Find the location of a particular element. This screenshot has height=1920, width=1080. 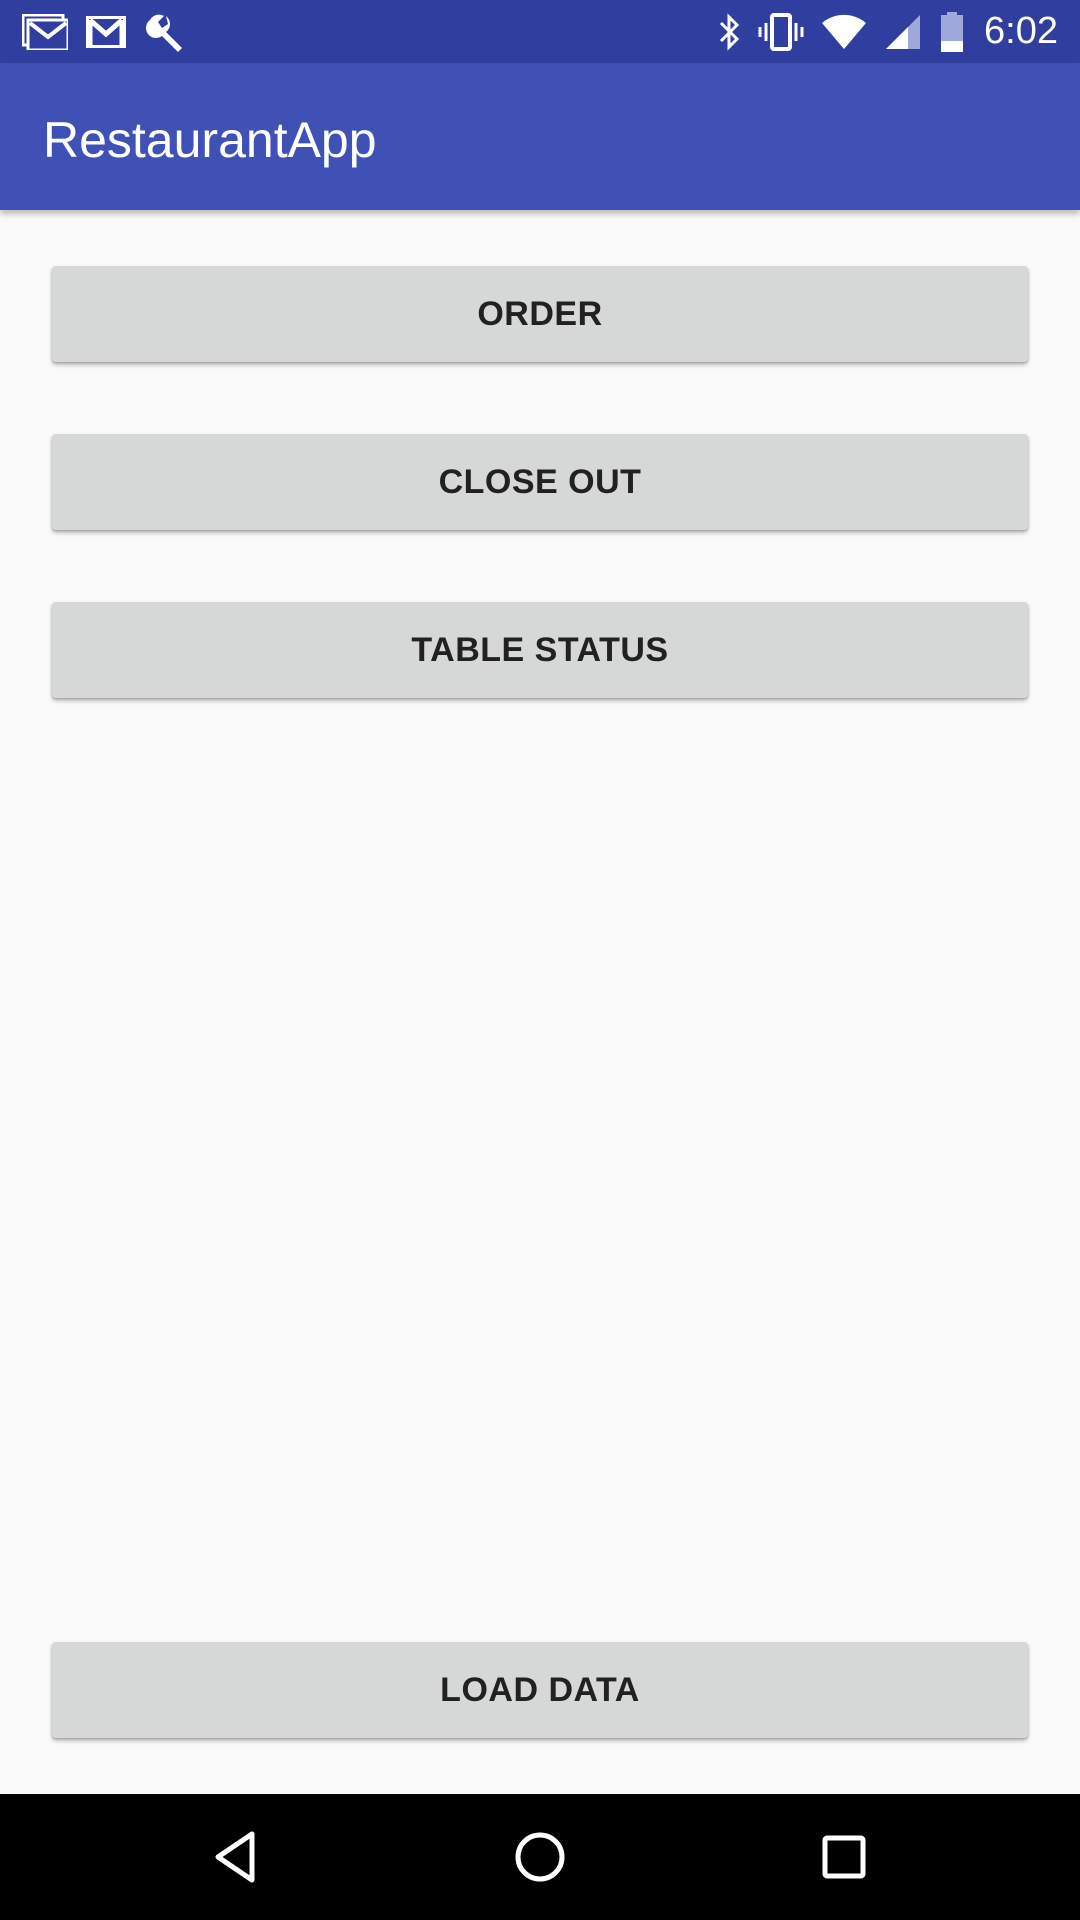

recents-icon is located at coordinates (844, 1857).